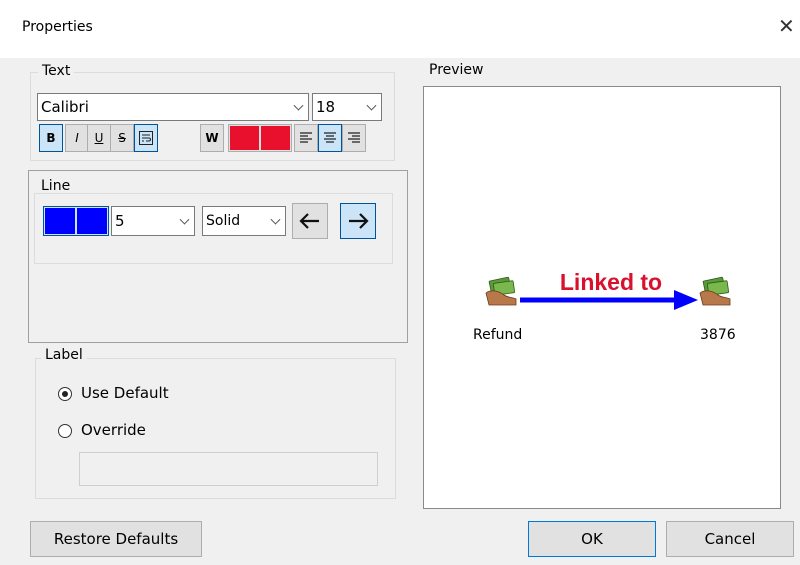  What do you see at coordinates (173, 107) in the screenshot?
I see `font-select: Calibri` at bounding box center [173, 107].